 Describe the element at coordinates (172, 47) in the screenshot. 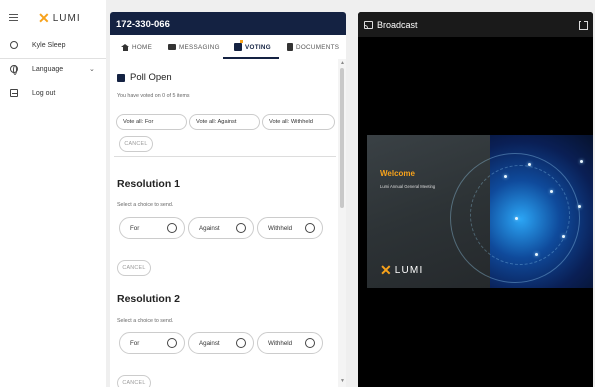

I see `messaging-icon` at that location.